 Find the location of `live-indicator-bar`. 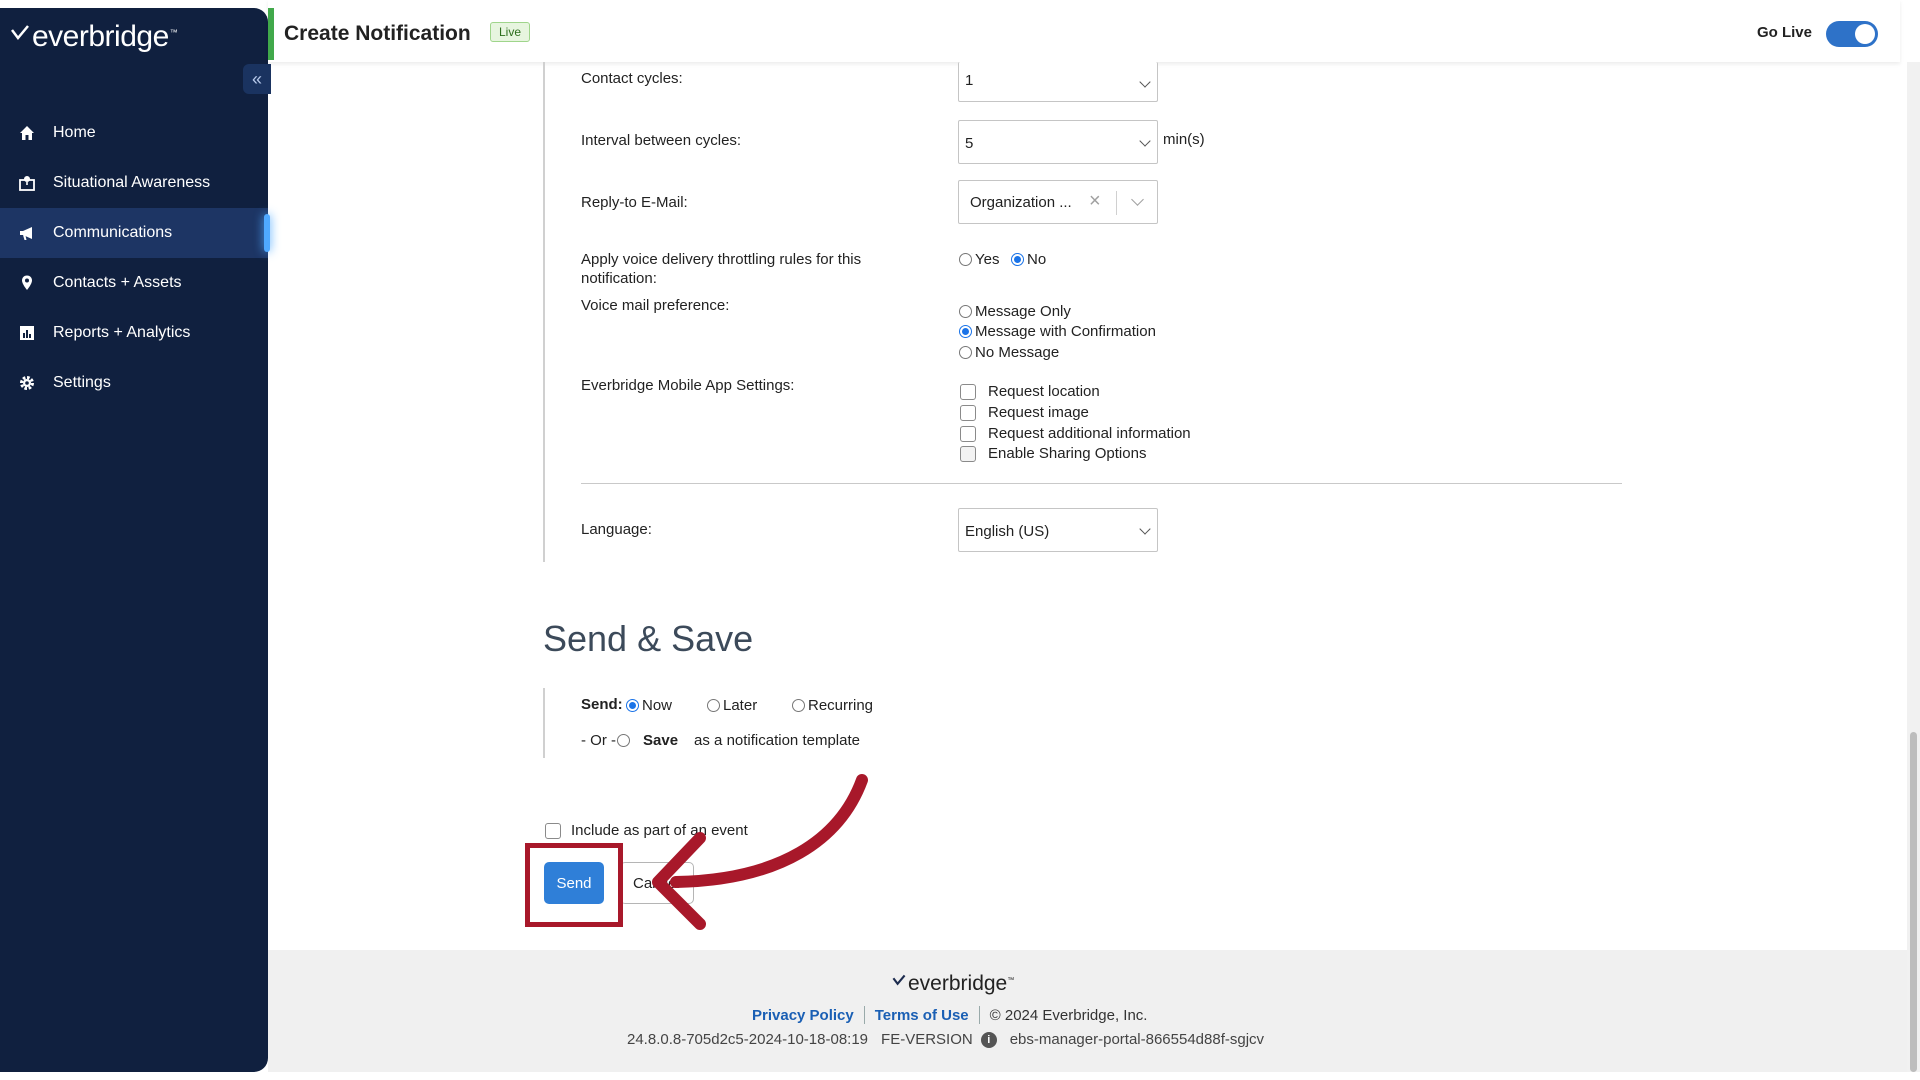

live-indicator-bar is located at coordinates (271, 34).